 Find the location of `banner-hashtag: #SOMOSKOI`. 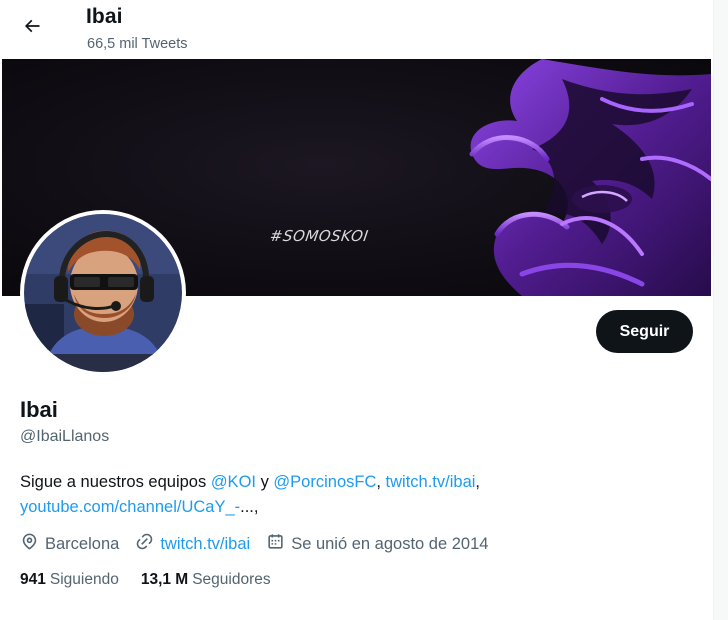

banner-hashtag: #SOMOSKOI is located at coordinates (319, 236).